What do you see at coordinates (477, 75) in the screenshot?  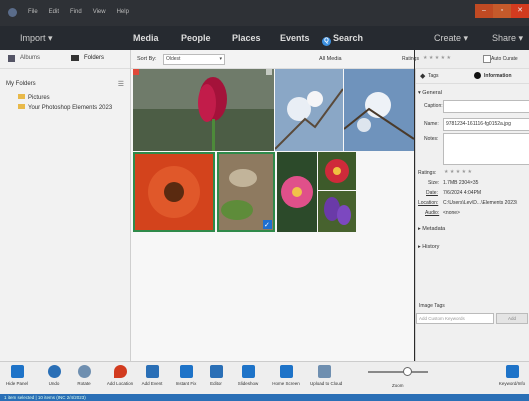 I see `info-icon` at bounding box center [477, 75].